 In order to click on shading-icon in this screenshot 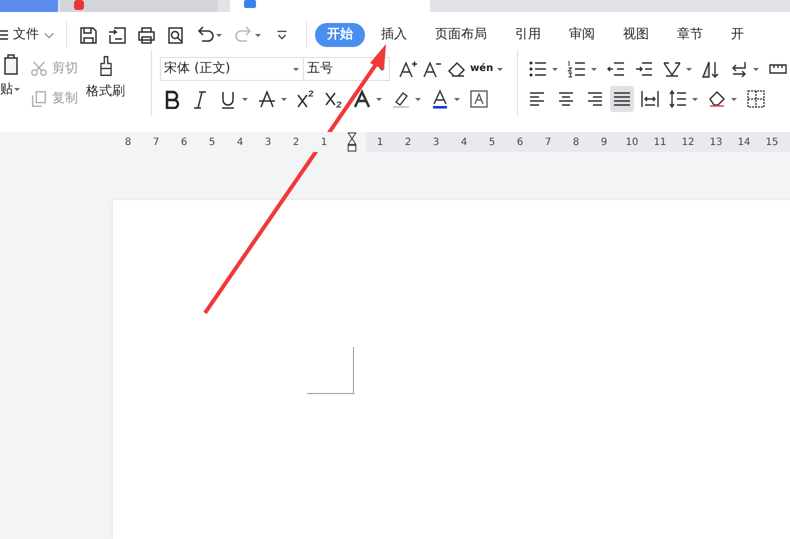, I will do `click(717, 99)`.